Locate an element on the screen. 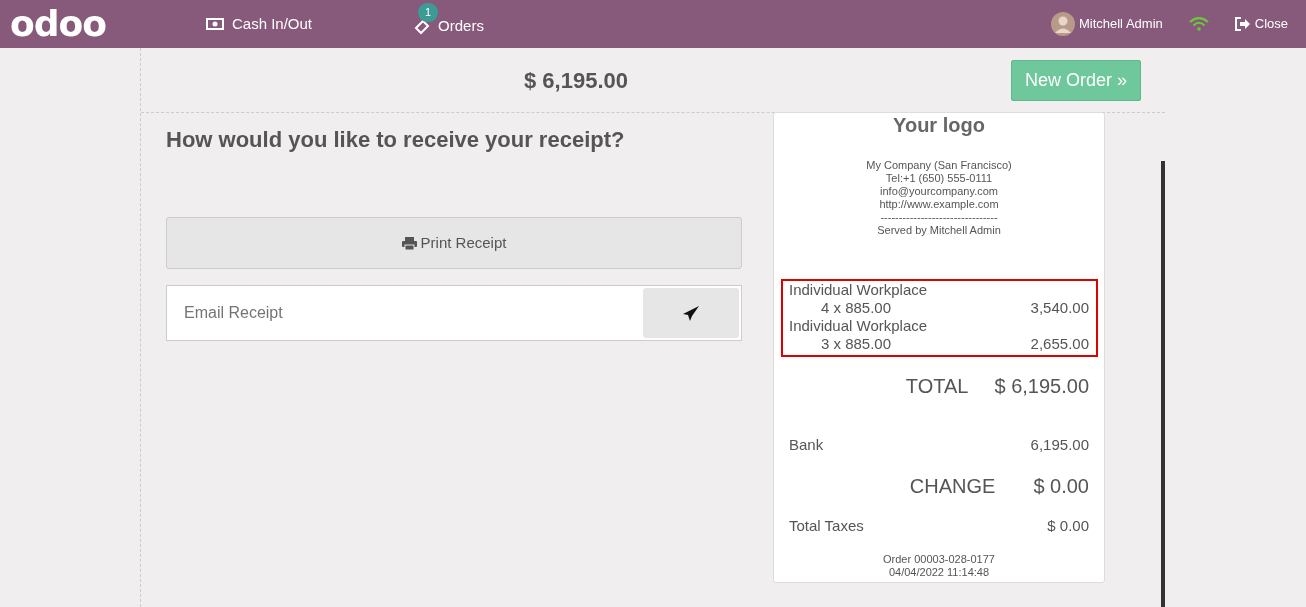 The width and height of the screenshot is (1306, 607). total-label: TOTAL is located at coordinates (937, 386).